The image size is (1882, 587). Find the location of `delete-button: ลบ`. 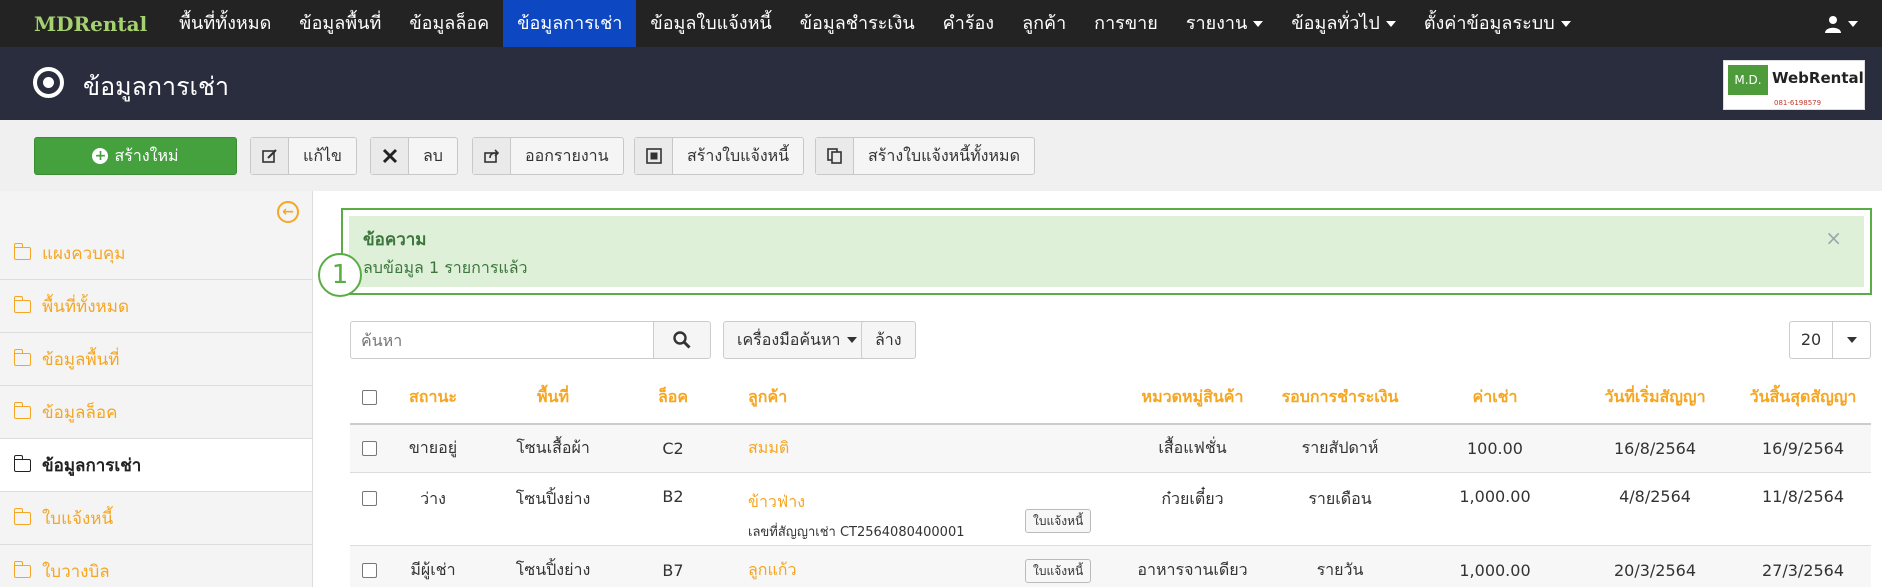

delete-button: ลบ is located at coordinates (414, 156).